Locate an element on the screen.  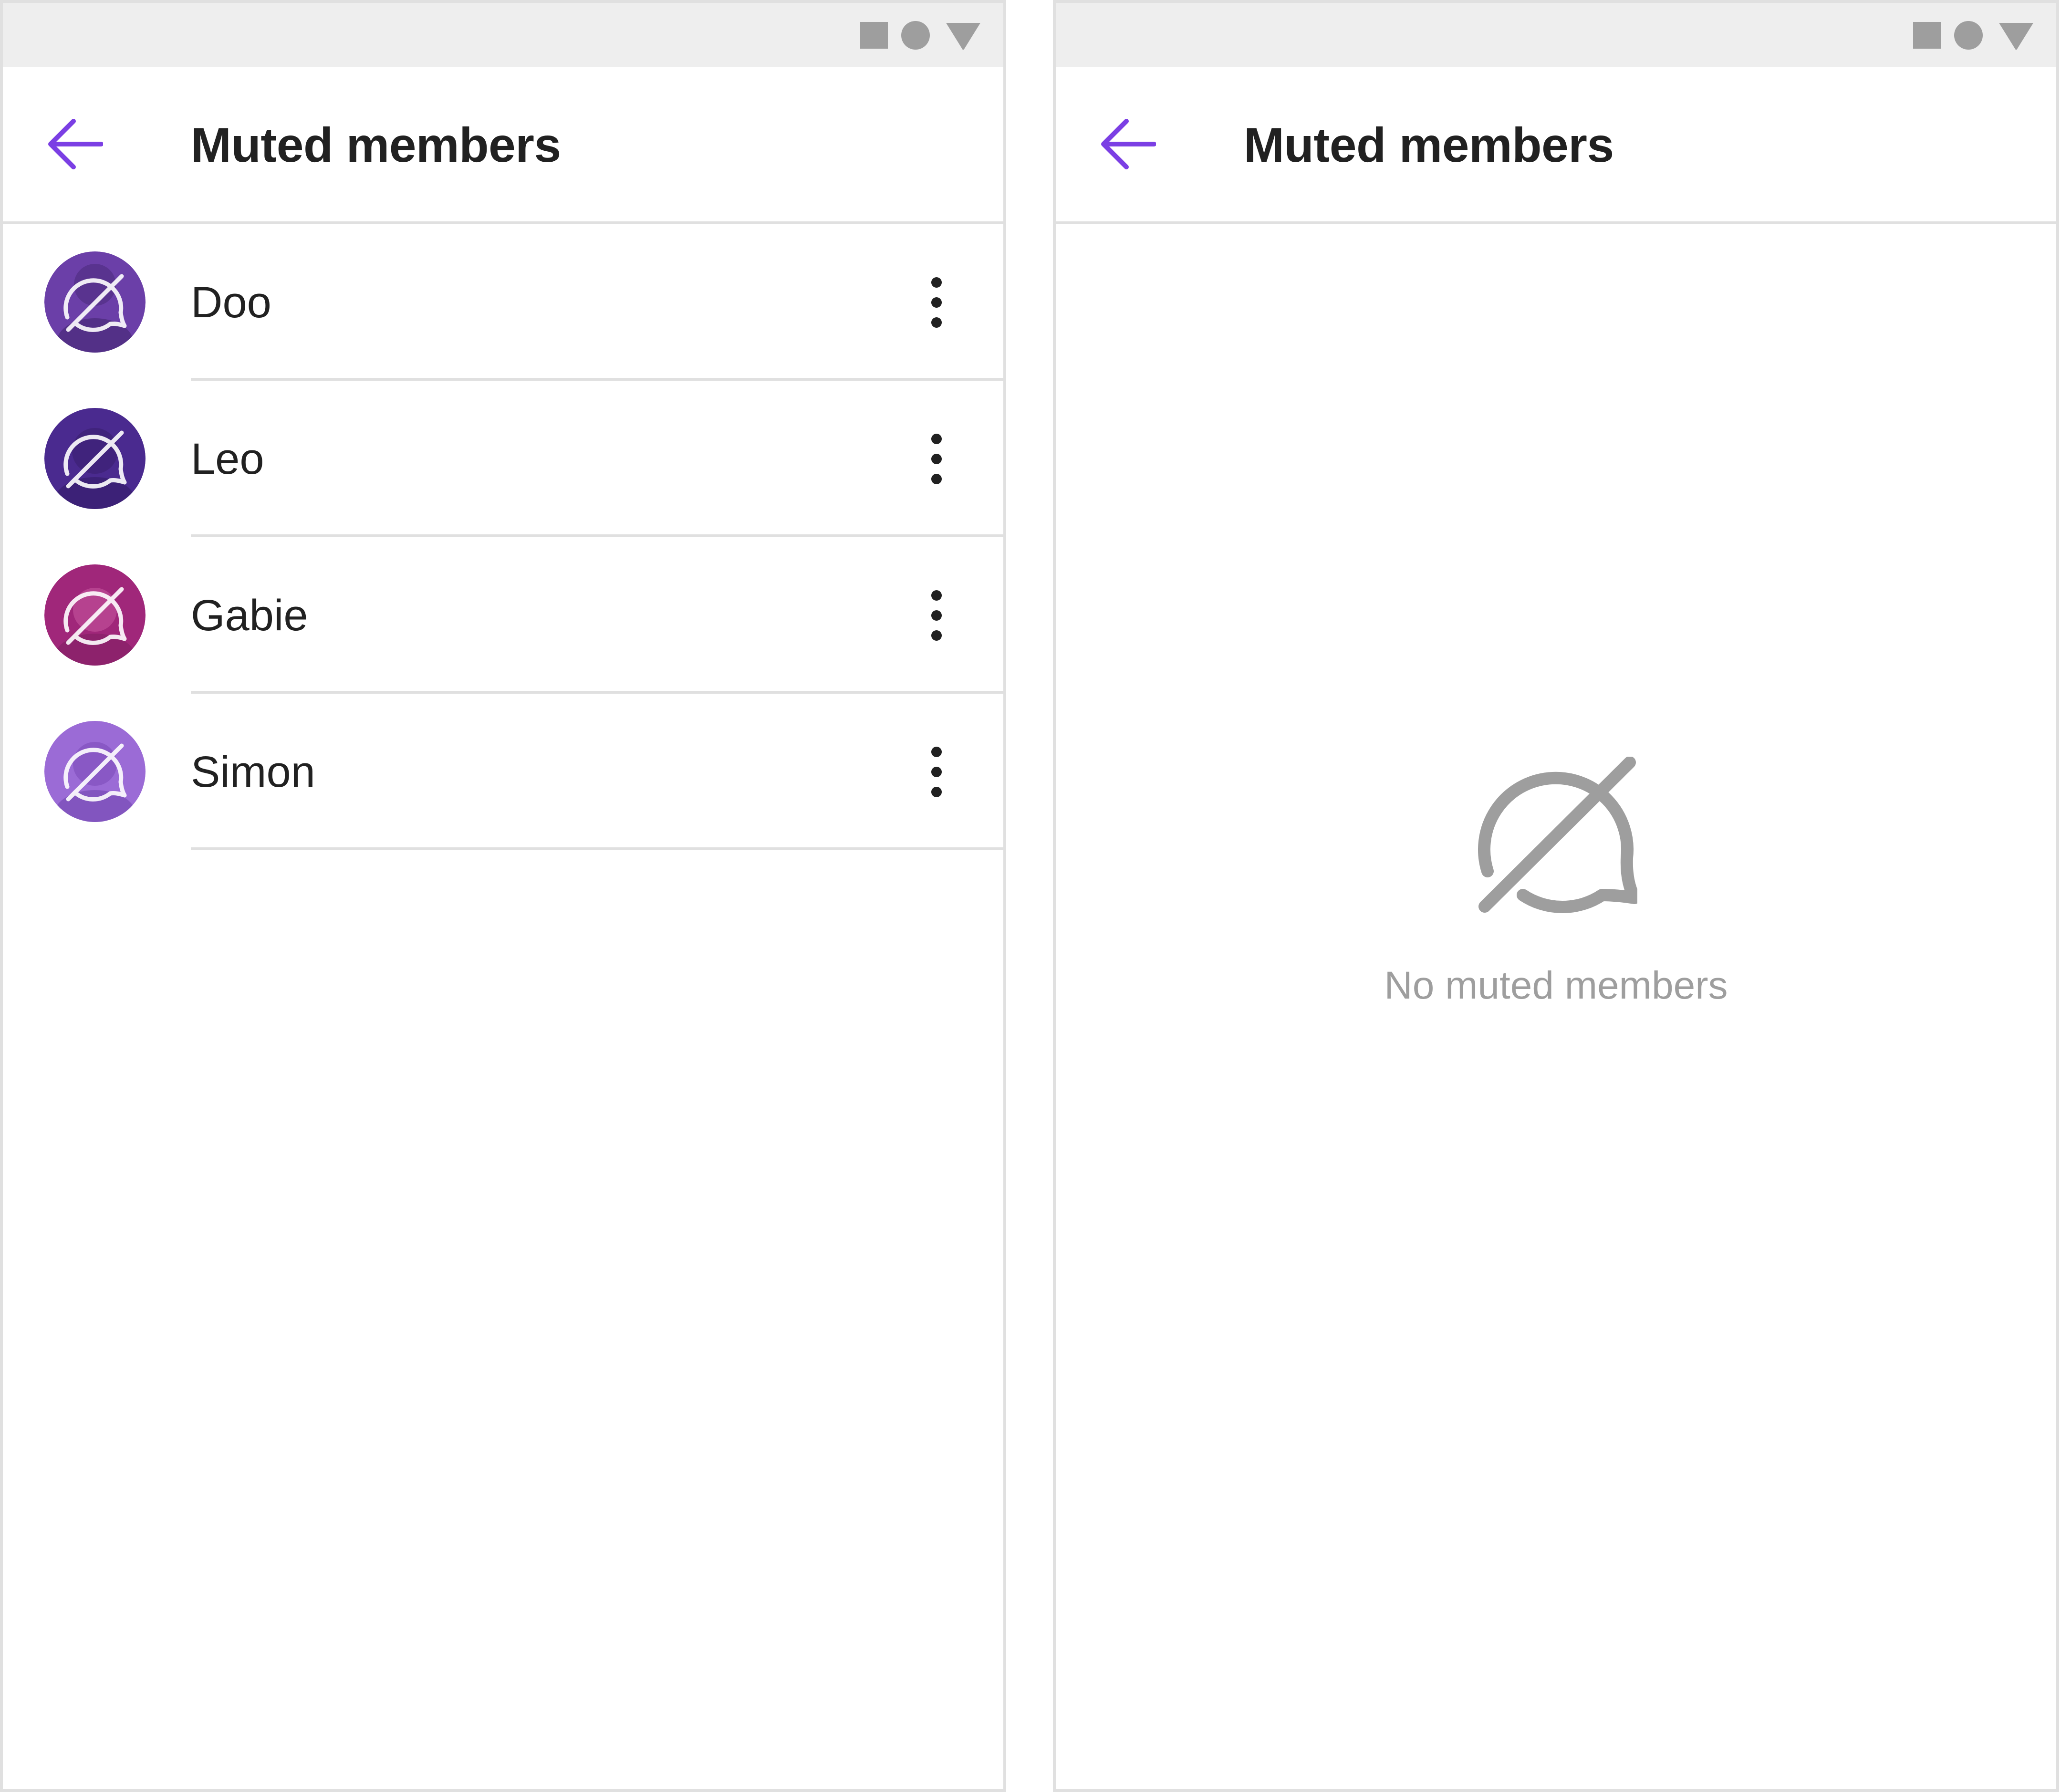
member-name: Leo is located at coordinates (227, 459).